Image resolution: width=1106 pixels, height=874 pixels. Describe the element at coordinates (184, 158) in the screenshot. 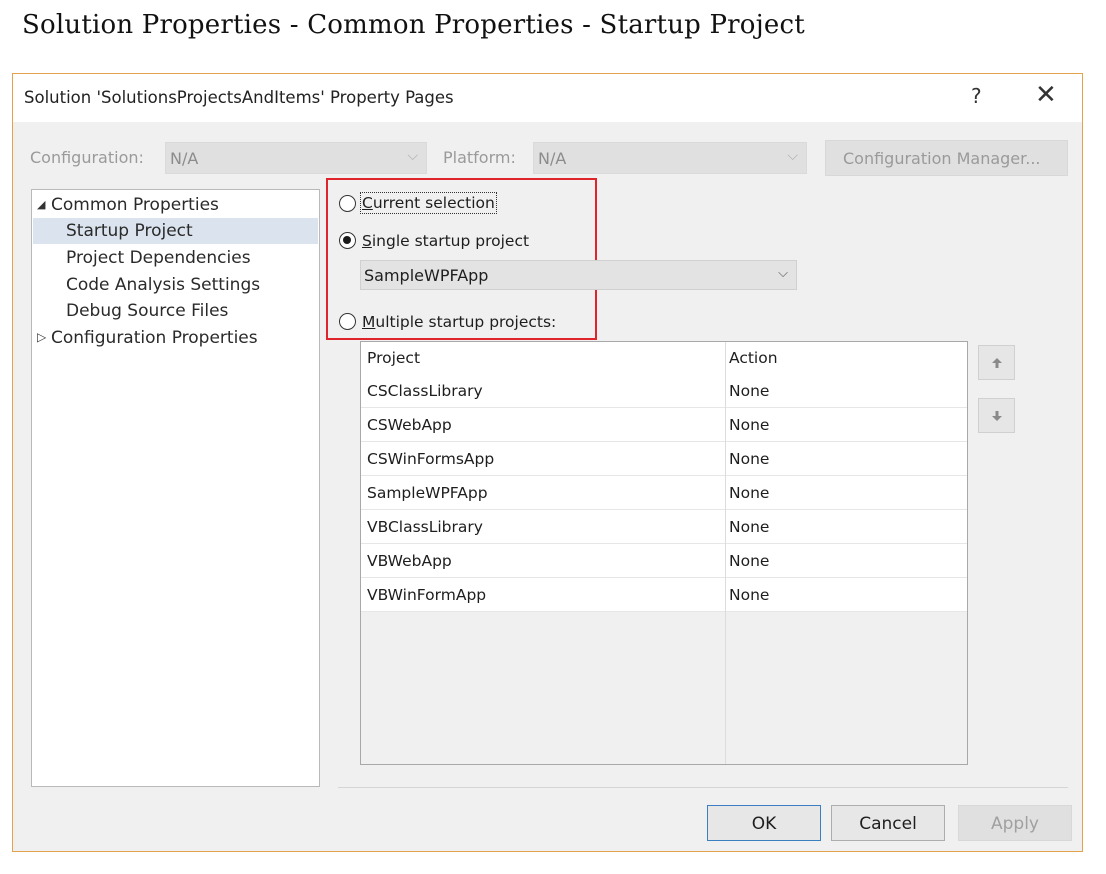

I see `configuration-value: N/A` at that location.